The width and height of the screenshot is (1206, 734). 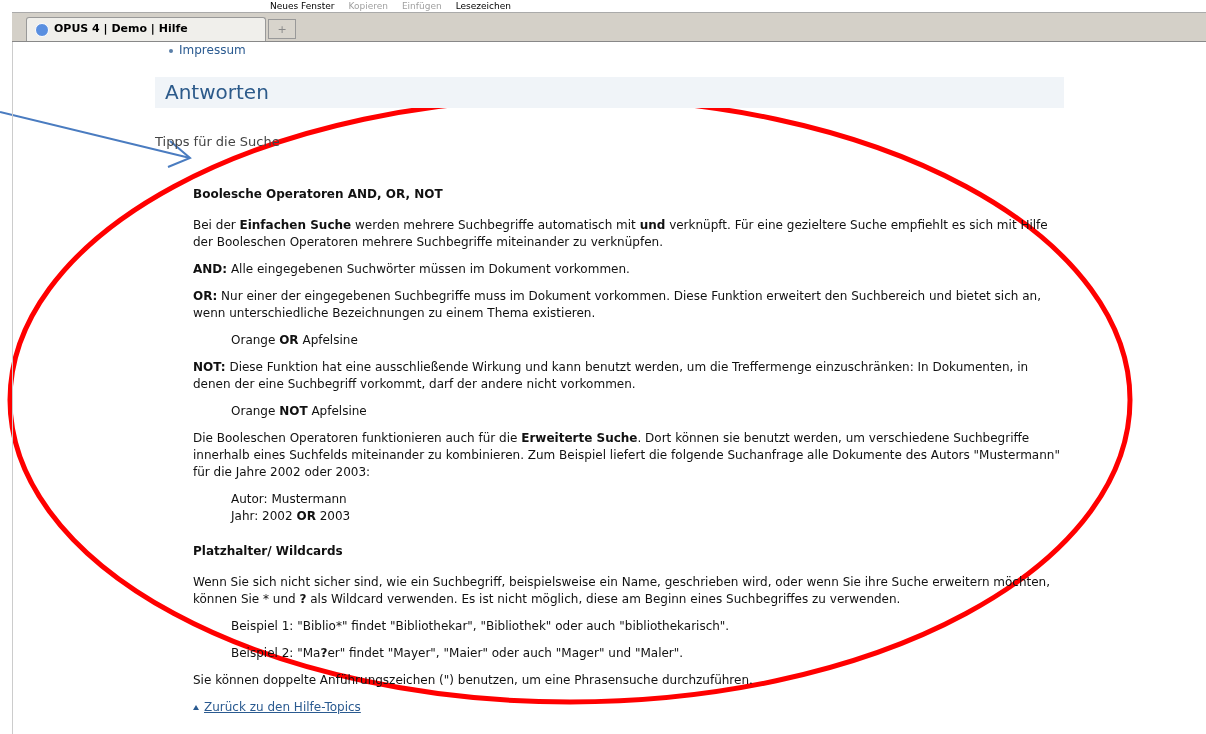 I want to click on example-line: Orange NOT Apfelsine, so click(x=299, y=411).